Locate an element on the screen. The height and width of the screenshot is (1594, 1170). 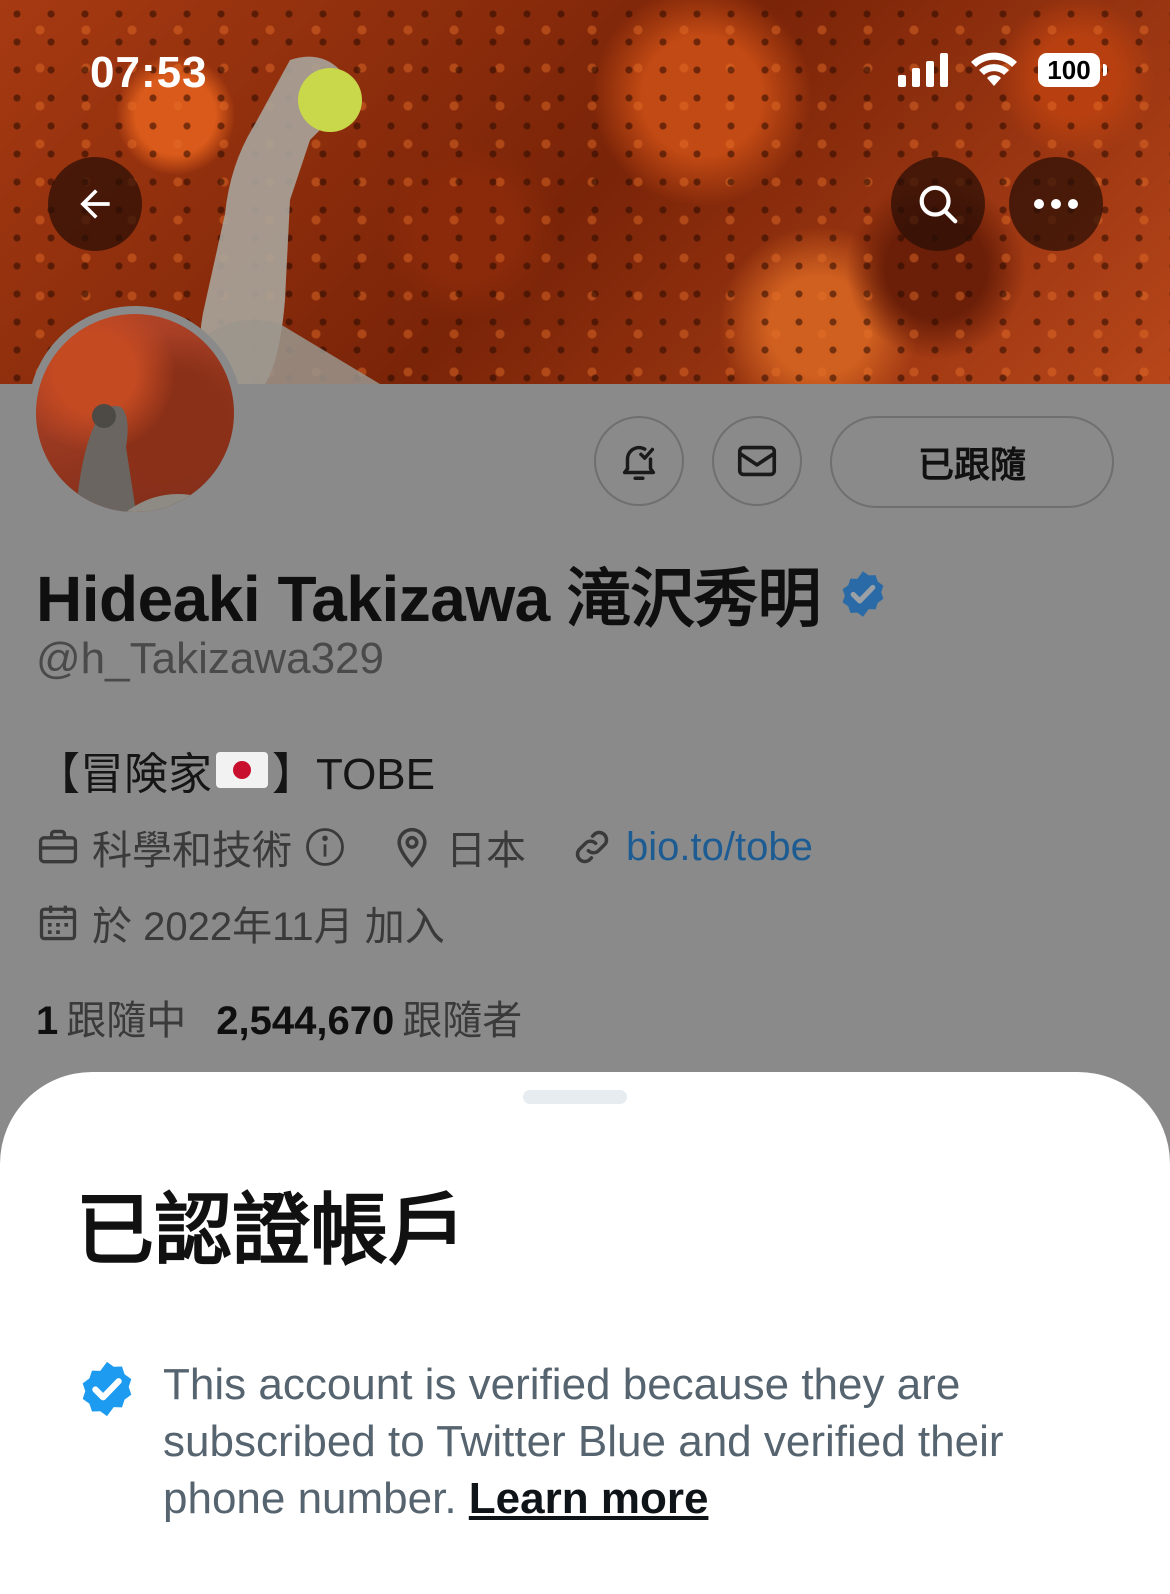
wifi-icon is located at coordinates (994, 69).